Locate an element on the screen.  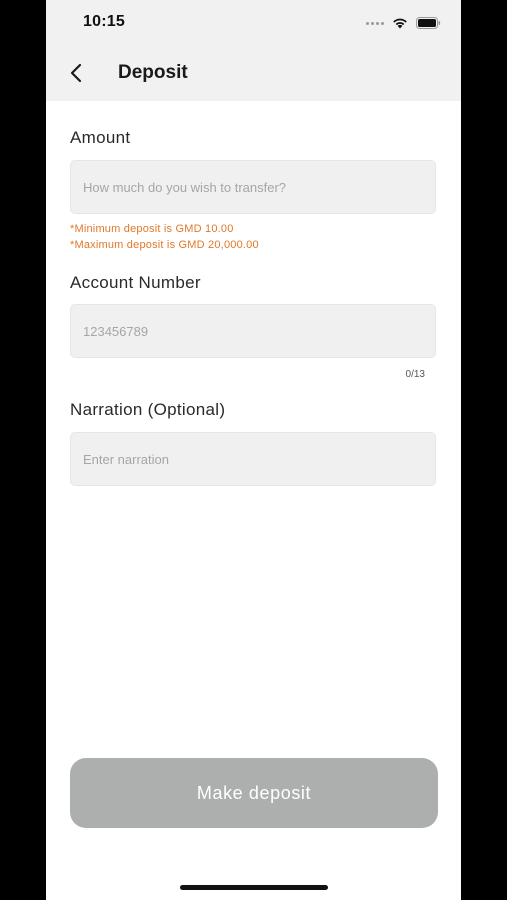
account-number-char-counter: 0/13 is located at coordinates (415, 374).